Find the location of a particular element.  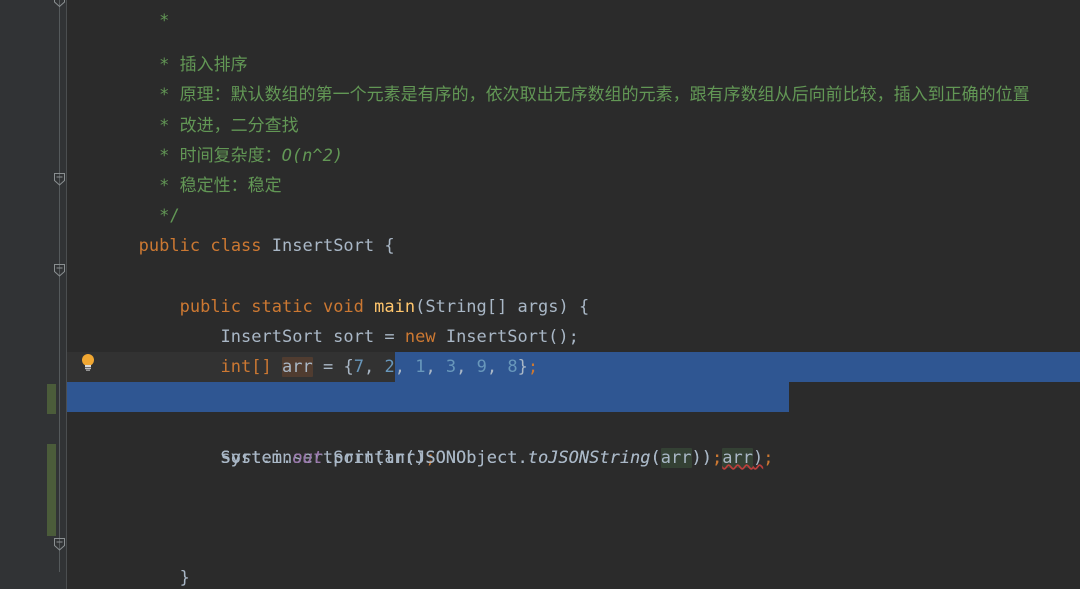

line-fragment: } is located at coordinates (159, 578).